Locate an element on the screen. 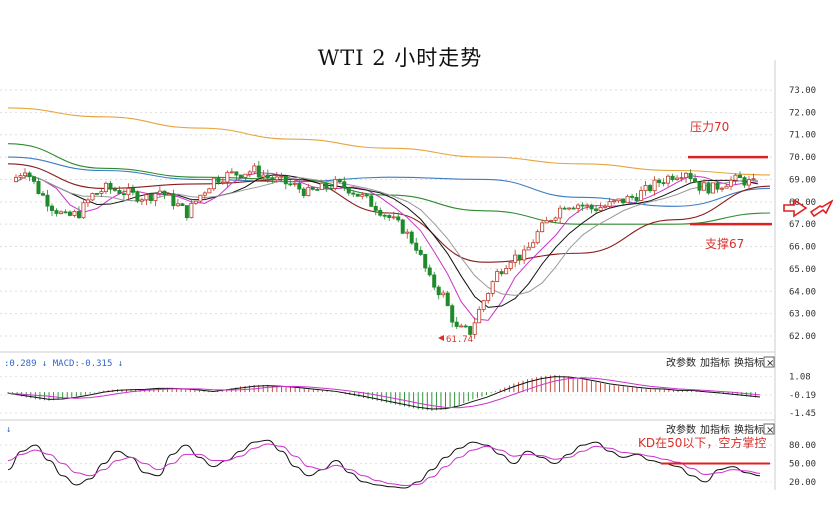  macd-change-params-button: 改参数 is located at coordinates (681, 362).